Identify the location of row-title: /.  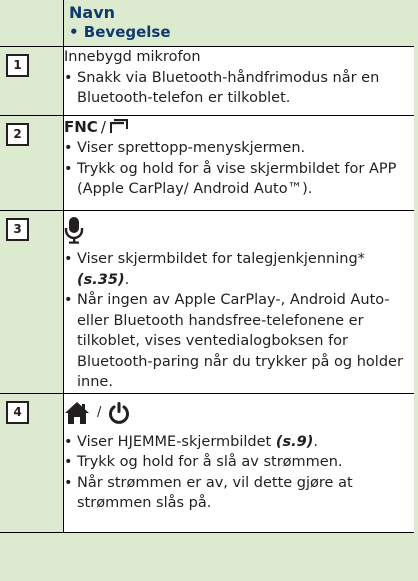
(239, 413).